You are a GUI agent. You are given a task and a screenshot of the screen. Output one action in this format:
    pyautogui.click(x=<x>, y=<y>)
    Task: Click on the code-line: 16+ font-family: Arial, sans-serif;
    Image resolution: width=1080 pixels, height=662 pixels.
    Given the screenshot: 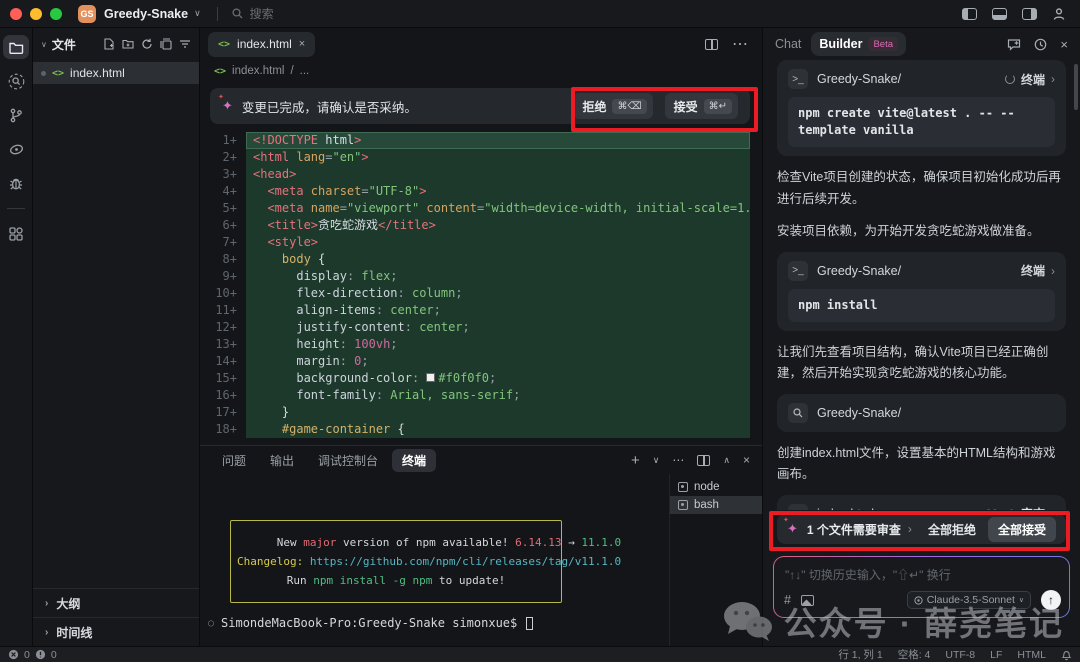 What is the action you would take?
    pyautogui.click(x=475, y=395)
    